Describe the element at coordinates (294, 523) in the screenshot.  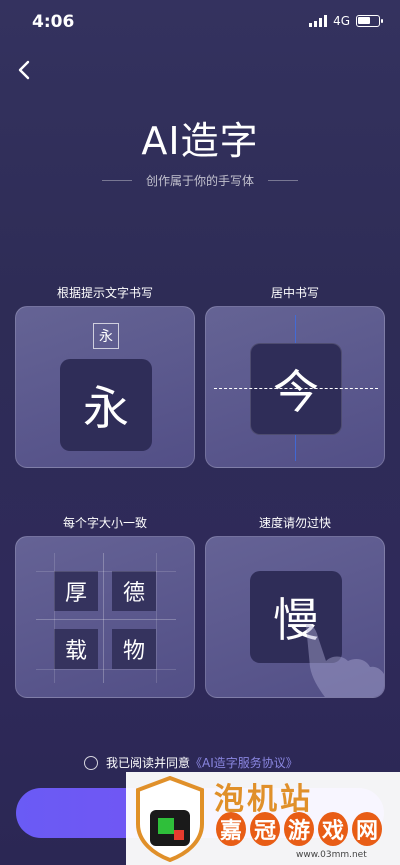
I see `card-label: 速度请勿过快` at that location.